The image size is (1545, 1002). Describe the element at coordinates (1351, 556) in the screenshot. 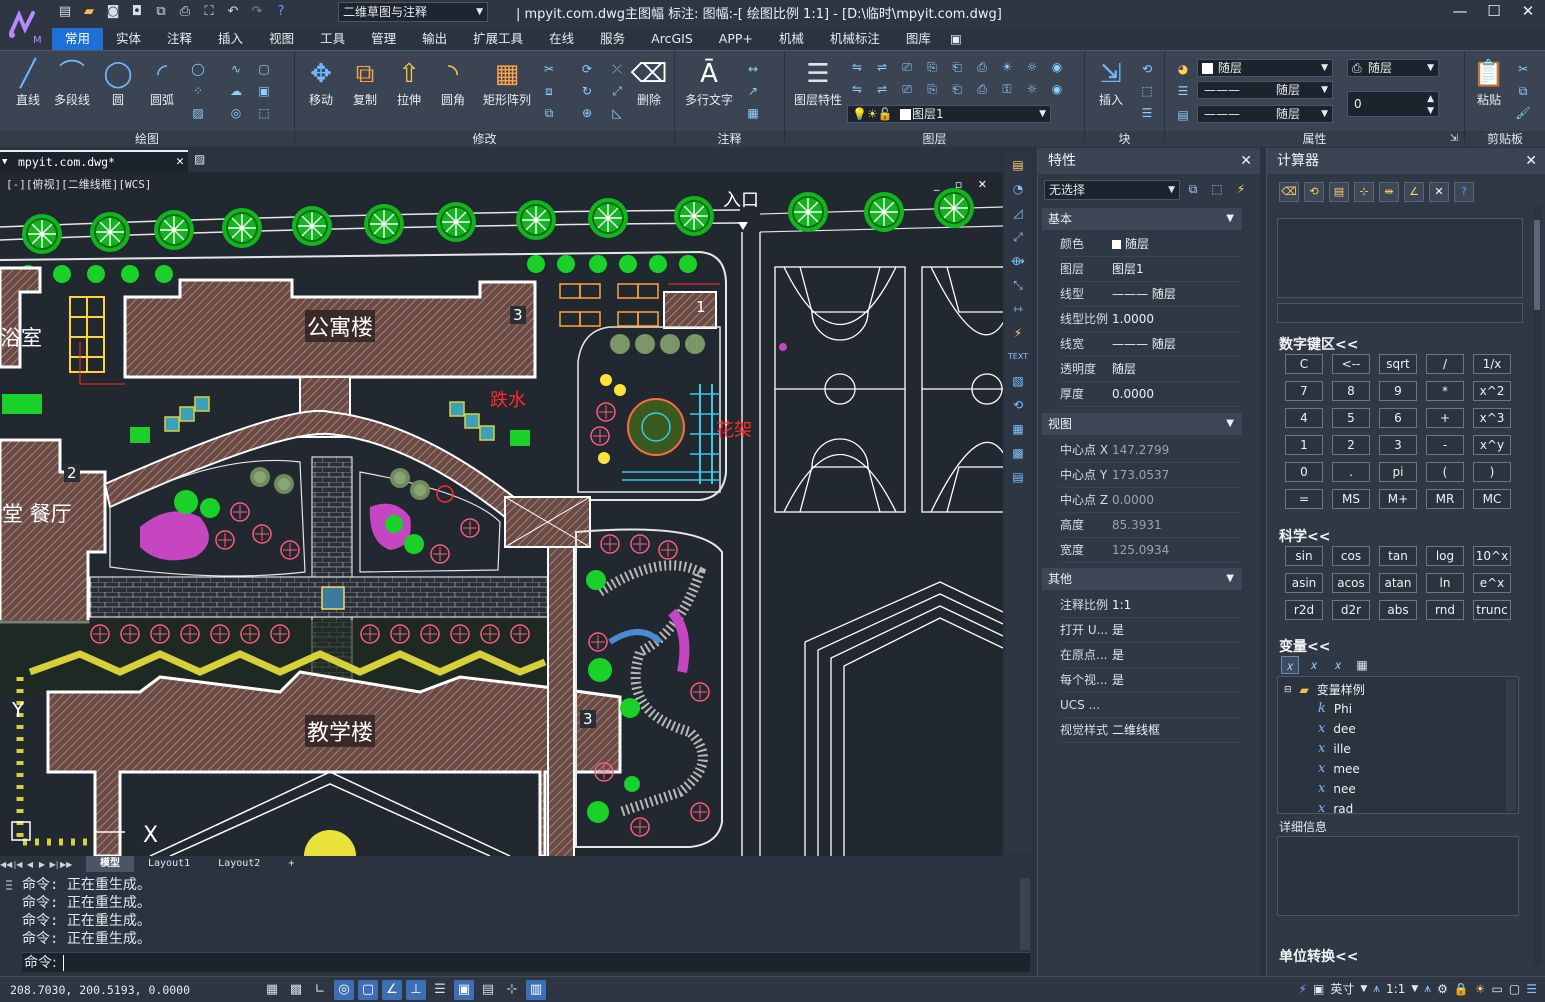

I see `science-key: cos` at that location.